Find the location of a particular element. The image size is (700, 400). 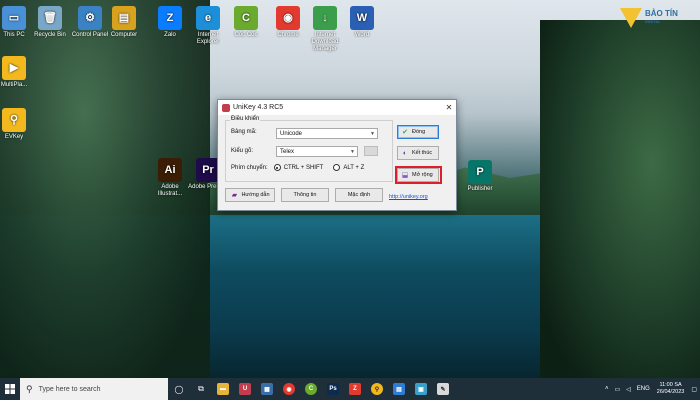

widgets-icon: ⧉ is located at coordinates (201, 388).